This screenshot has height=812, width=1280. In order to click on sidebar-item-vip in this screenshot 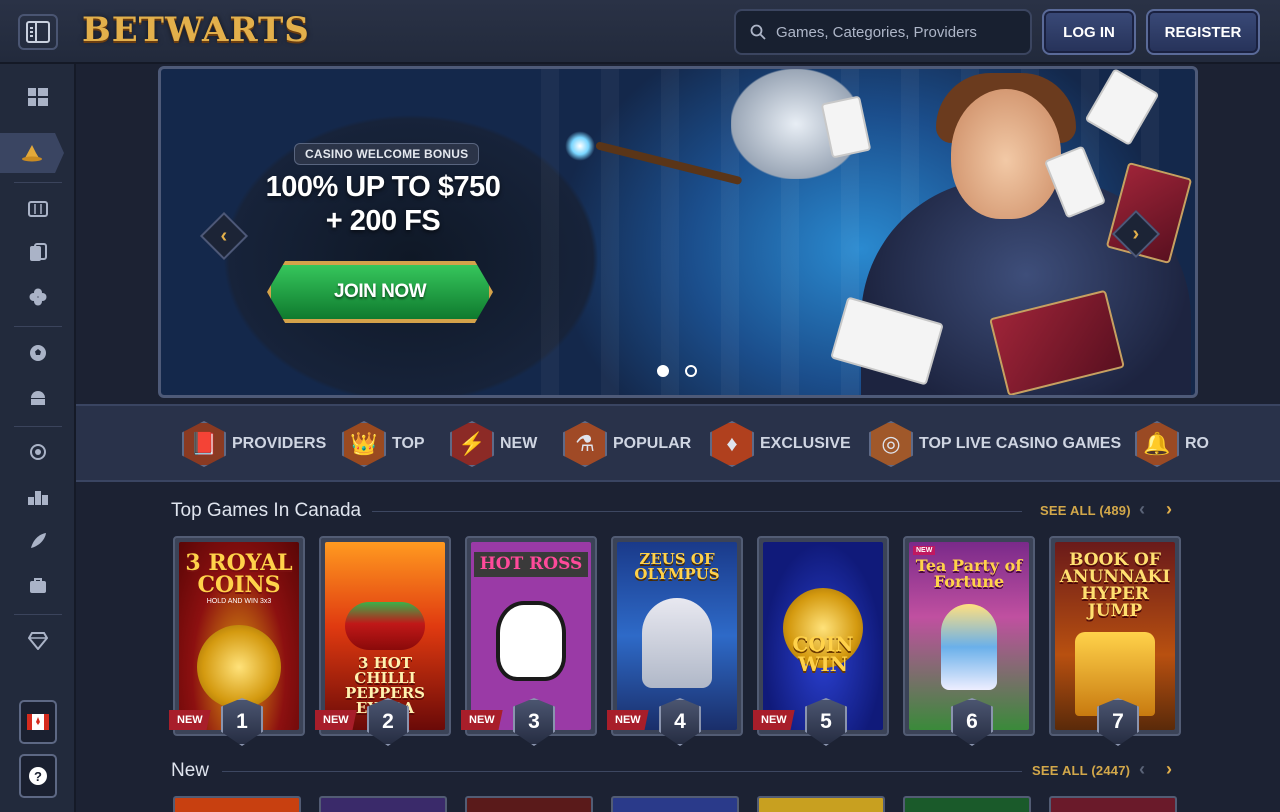, I will do `click(38, 641)`.